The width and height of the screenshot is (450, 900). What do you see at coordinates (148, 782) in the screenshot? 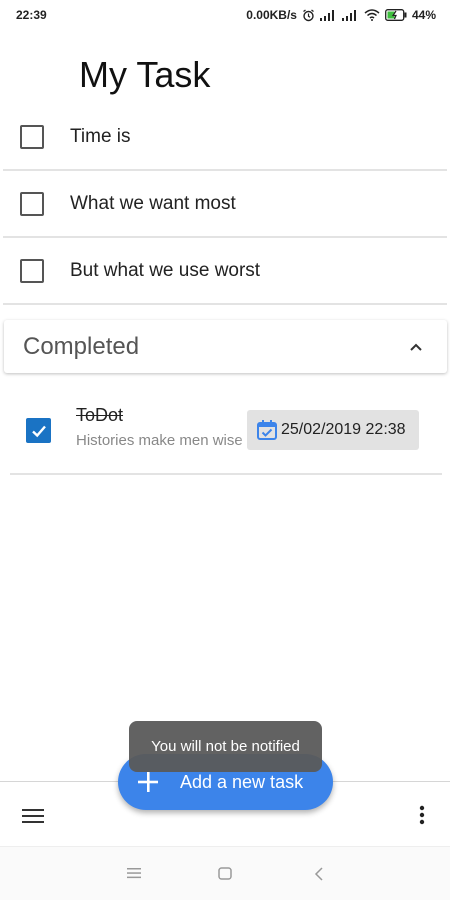
I see `plus-icon` at bounding box center [148, 782].